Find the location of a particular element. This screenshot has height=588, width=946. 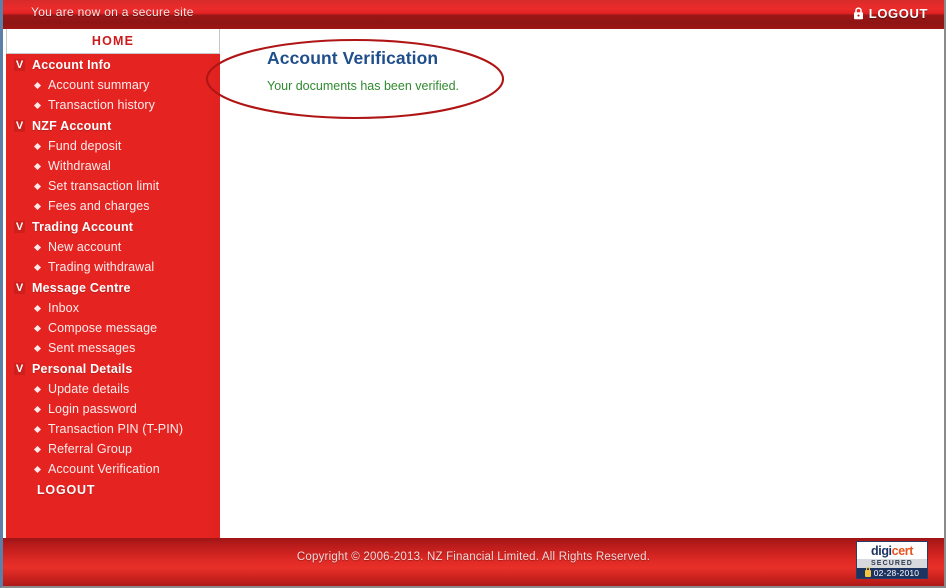

sidebar-item-label: Inbox is located at coordinates (64, 308).